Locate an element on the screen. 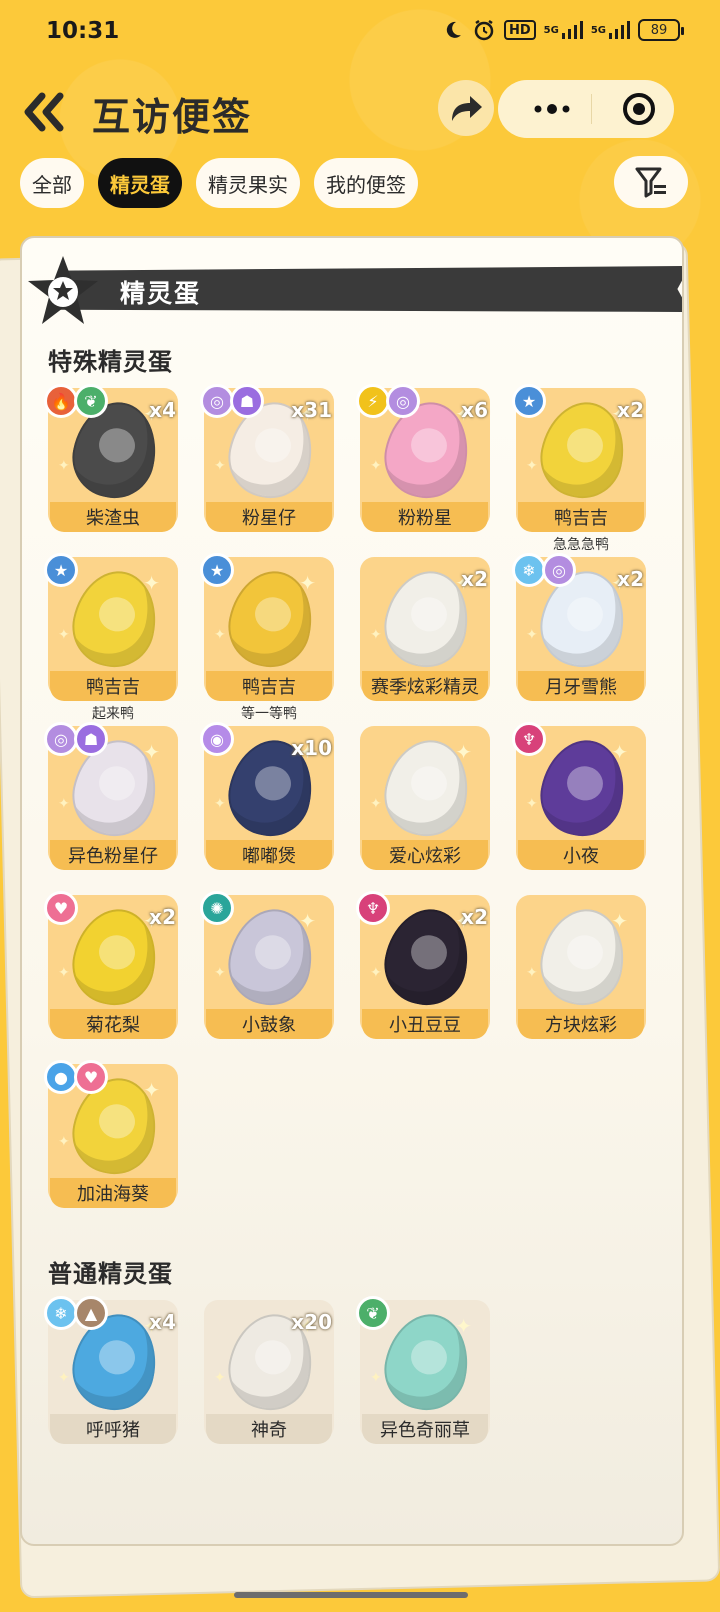  type-badges: ⚡ ◎ is located at coordinates (388, 401).